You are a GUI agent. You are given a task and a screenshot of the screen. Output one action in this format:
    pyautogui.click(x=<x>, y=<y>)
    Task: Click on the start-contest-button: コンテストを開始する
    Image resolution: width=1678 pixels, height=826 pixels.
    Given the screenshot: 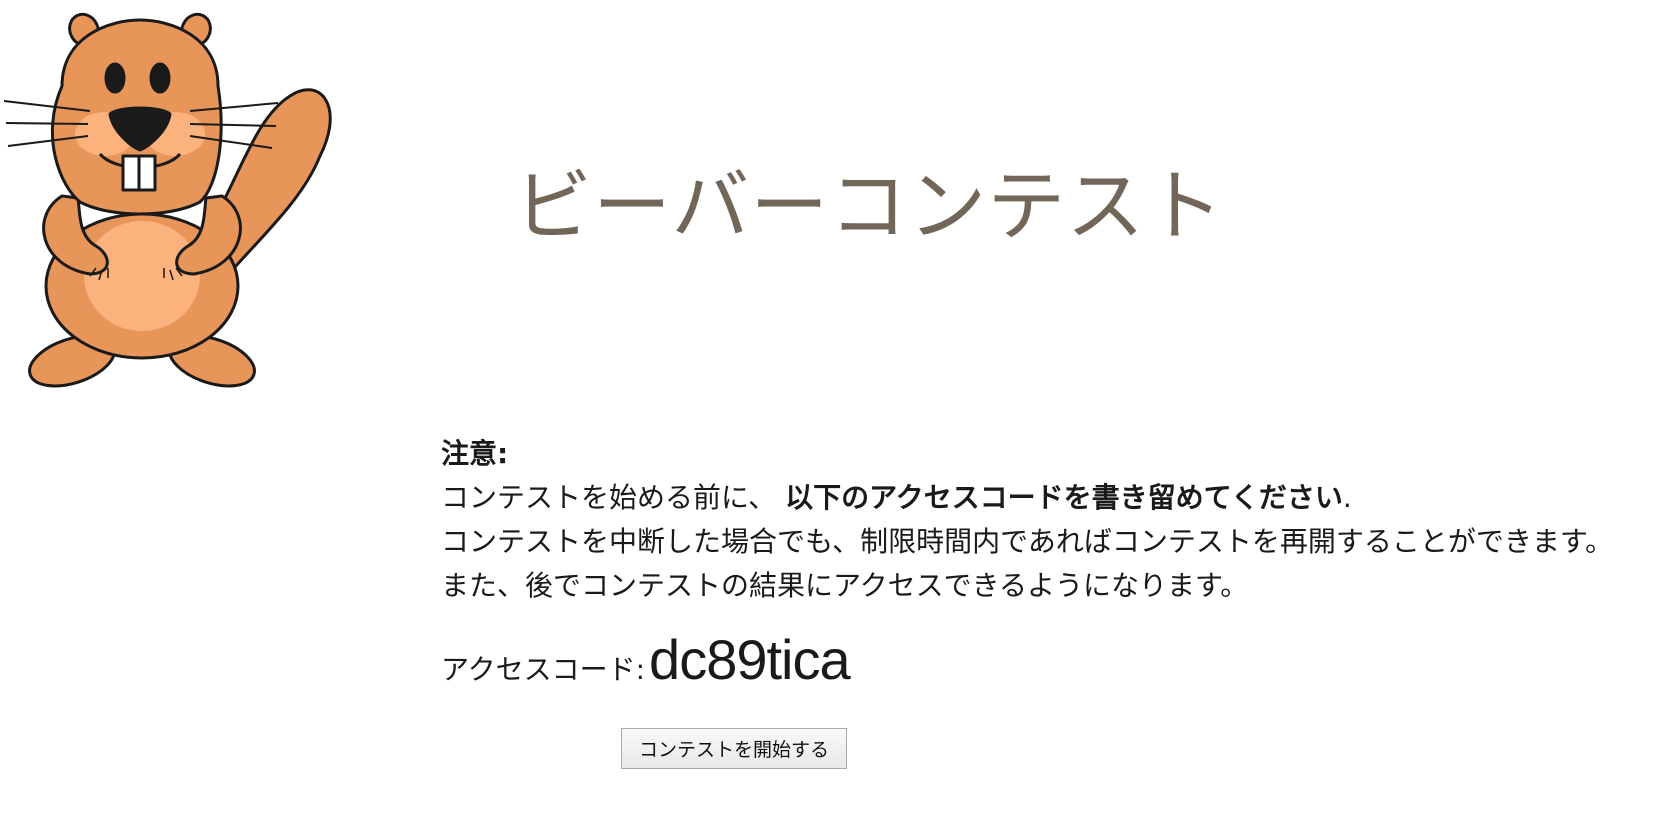 What is the action you would take?
    pyautogui.click(x=734, y=748)
    